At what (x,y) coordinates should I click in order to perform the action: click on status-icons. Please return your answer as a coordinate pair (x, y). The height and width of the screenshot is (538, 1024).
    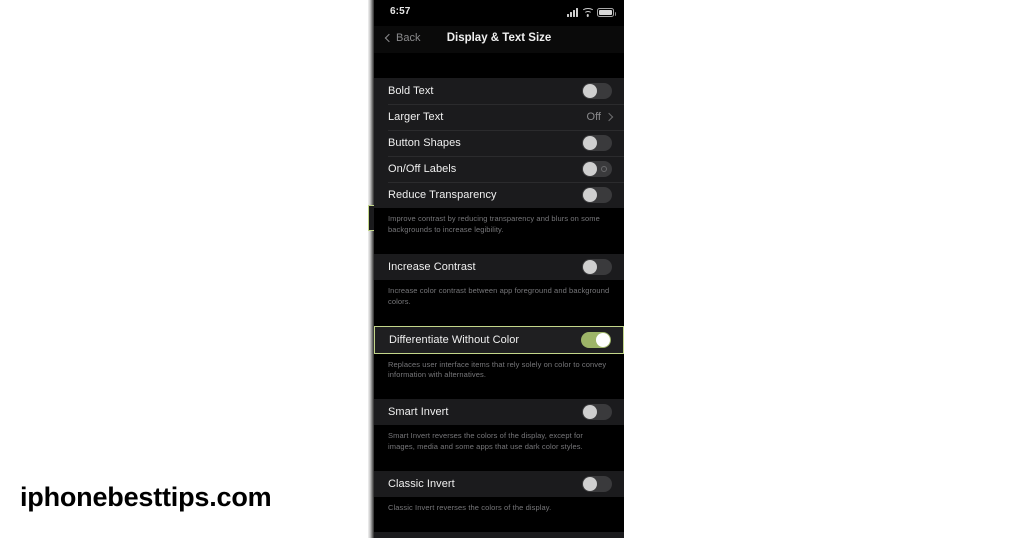
    Looking at the image, I should click on (591, 12).